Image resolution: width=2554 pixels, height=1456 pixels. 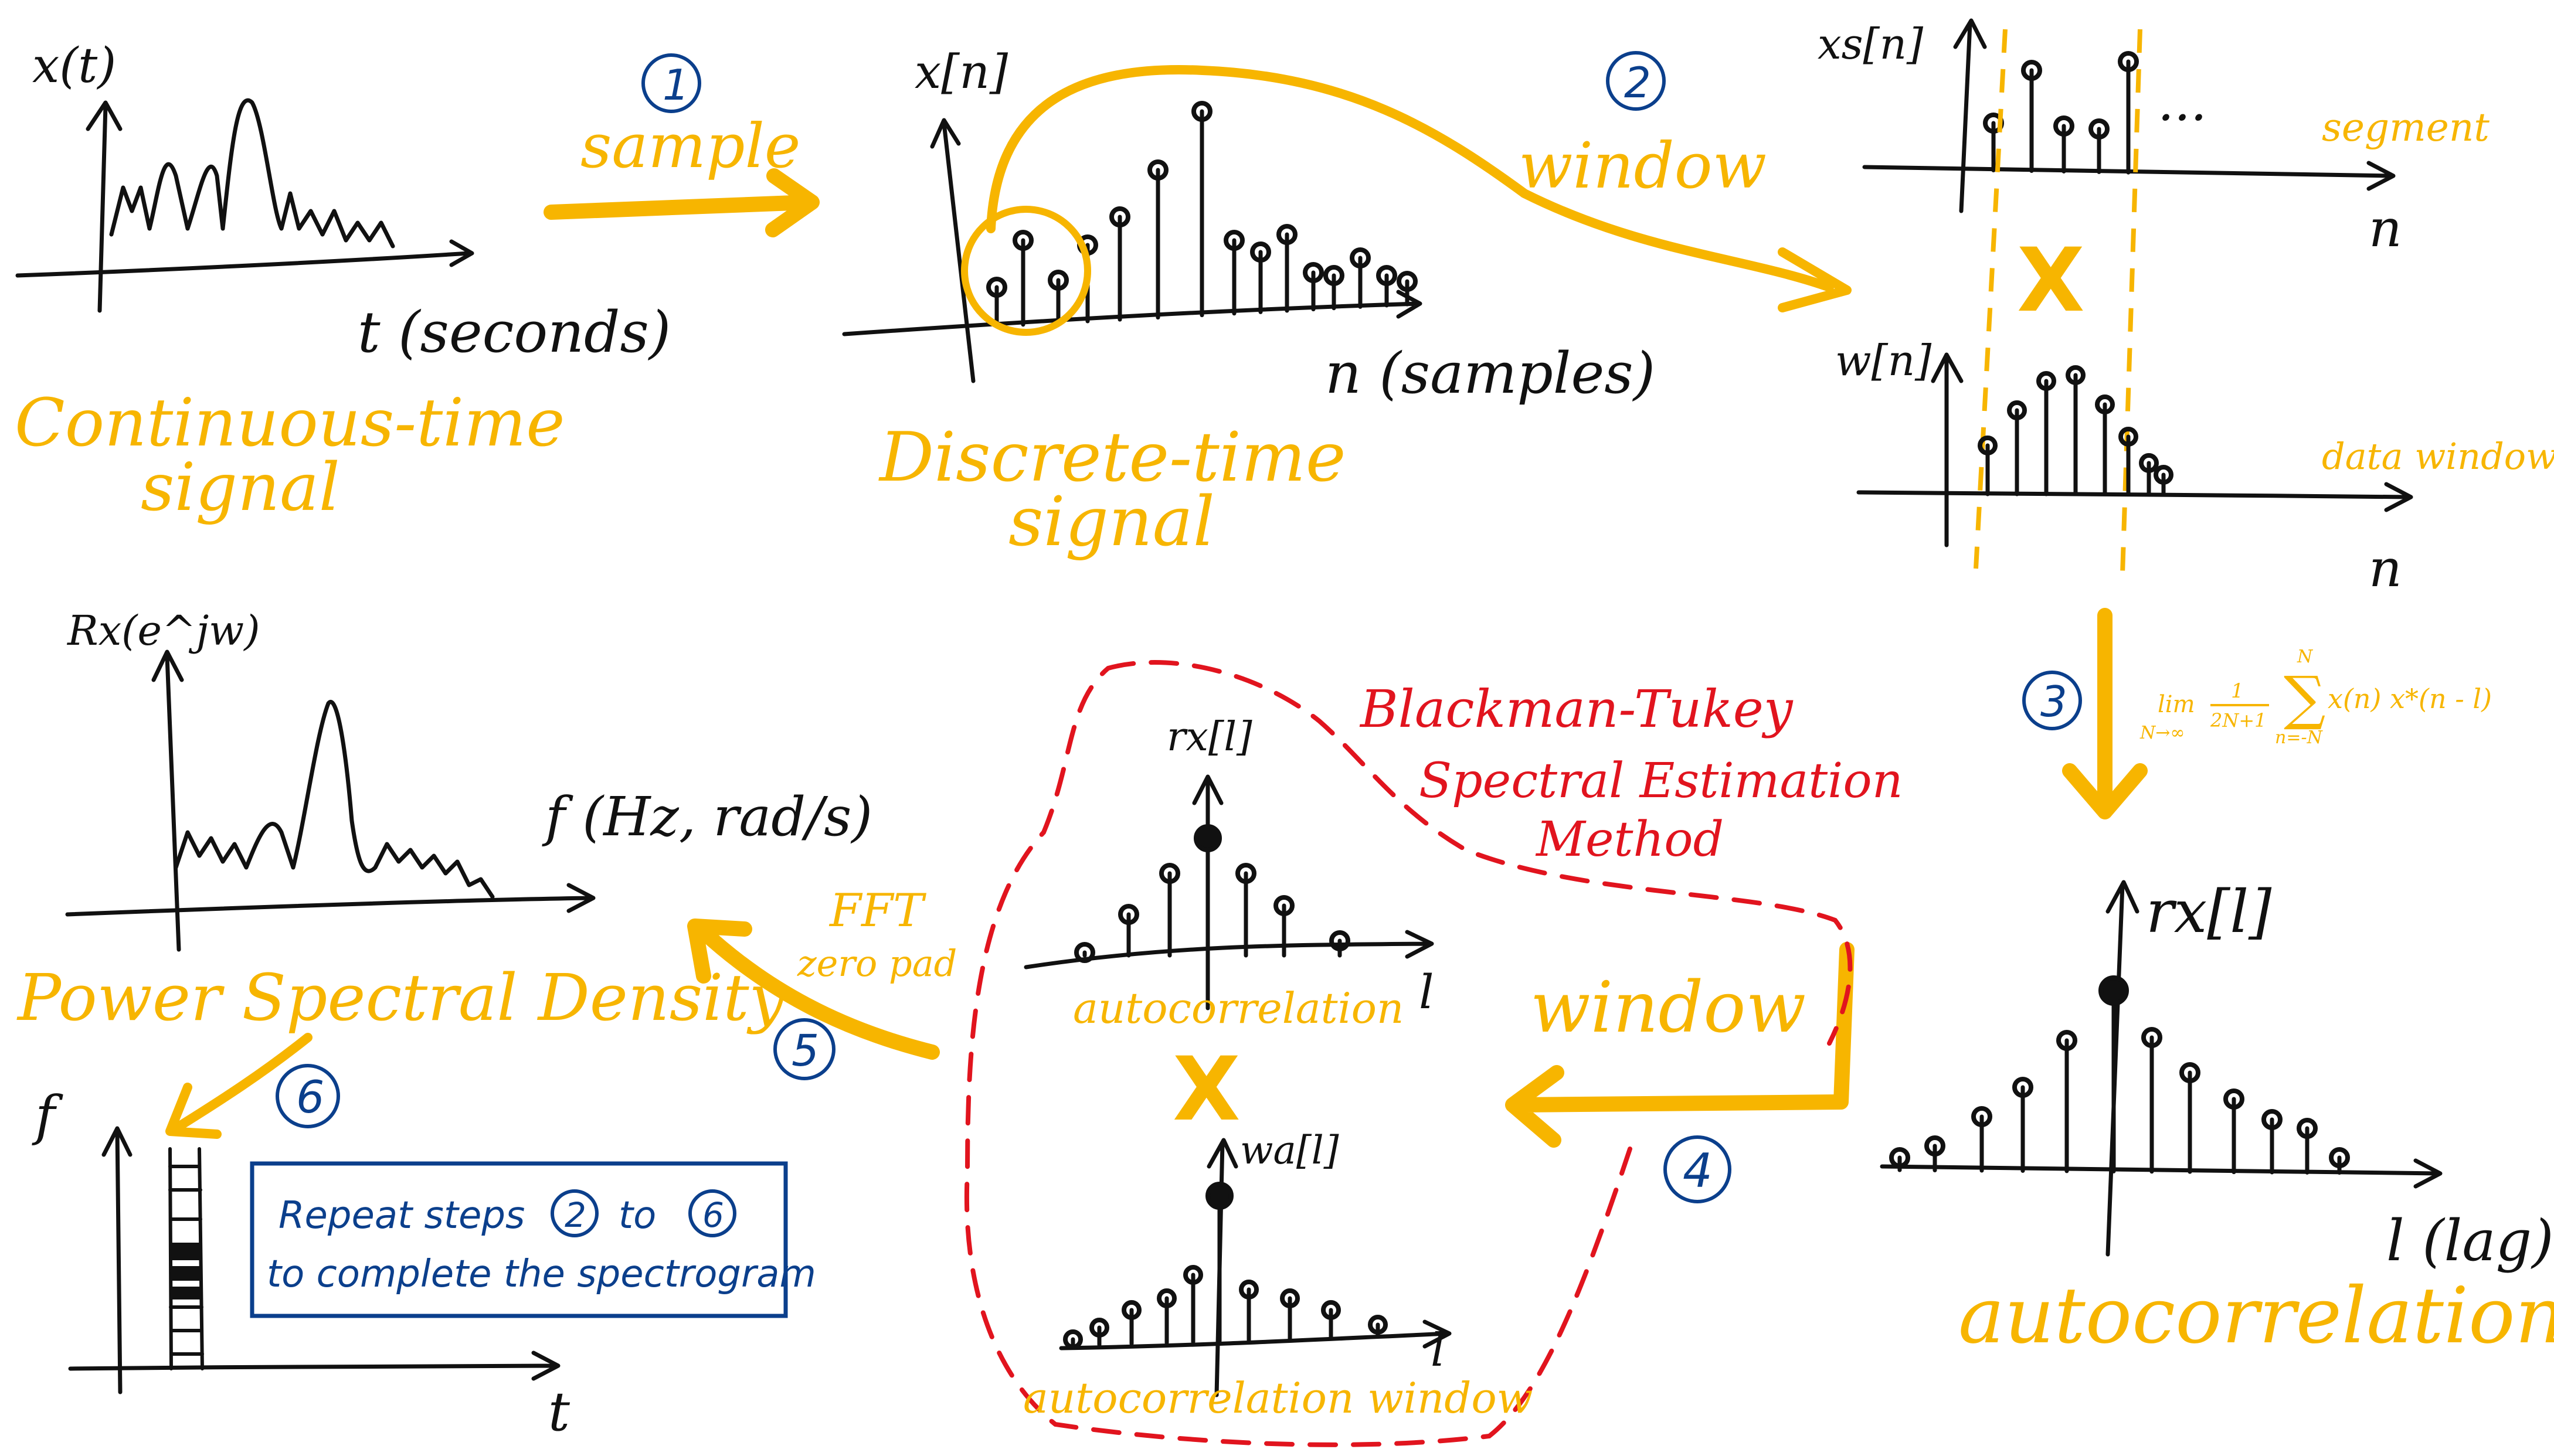 I want to click on discrete-y-label: x[n], so click(x=961, y=72).